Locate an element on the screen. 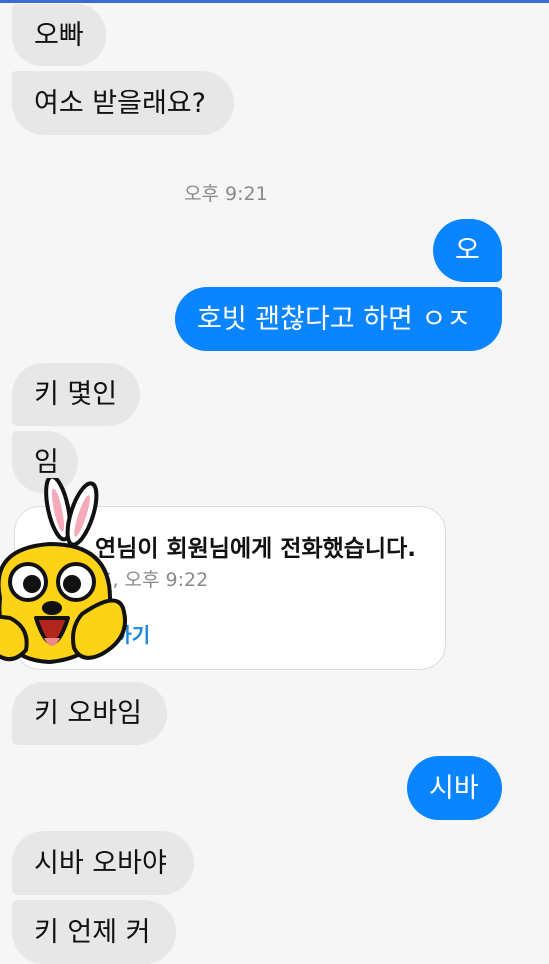 The height and width of the screenshot is (964, 549). message-text: 키 몇인 is located at coordinates (76, 394).